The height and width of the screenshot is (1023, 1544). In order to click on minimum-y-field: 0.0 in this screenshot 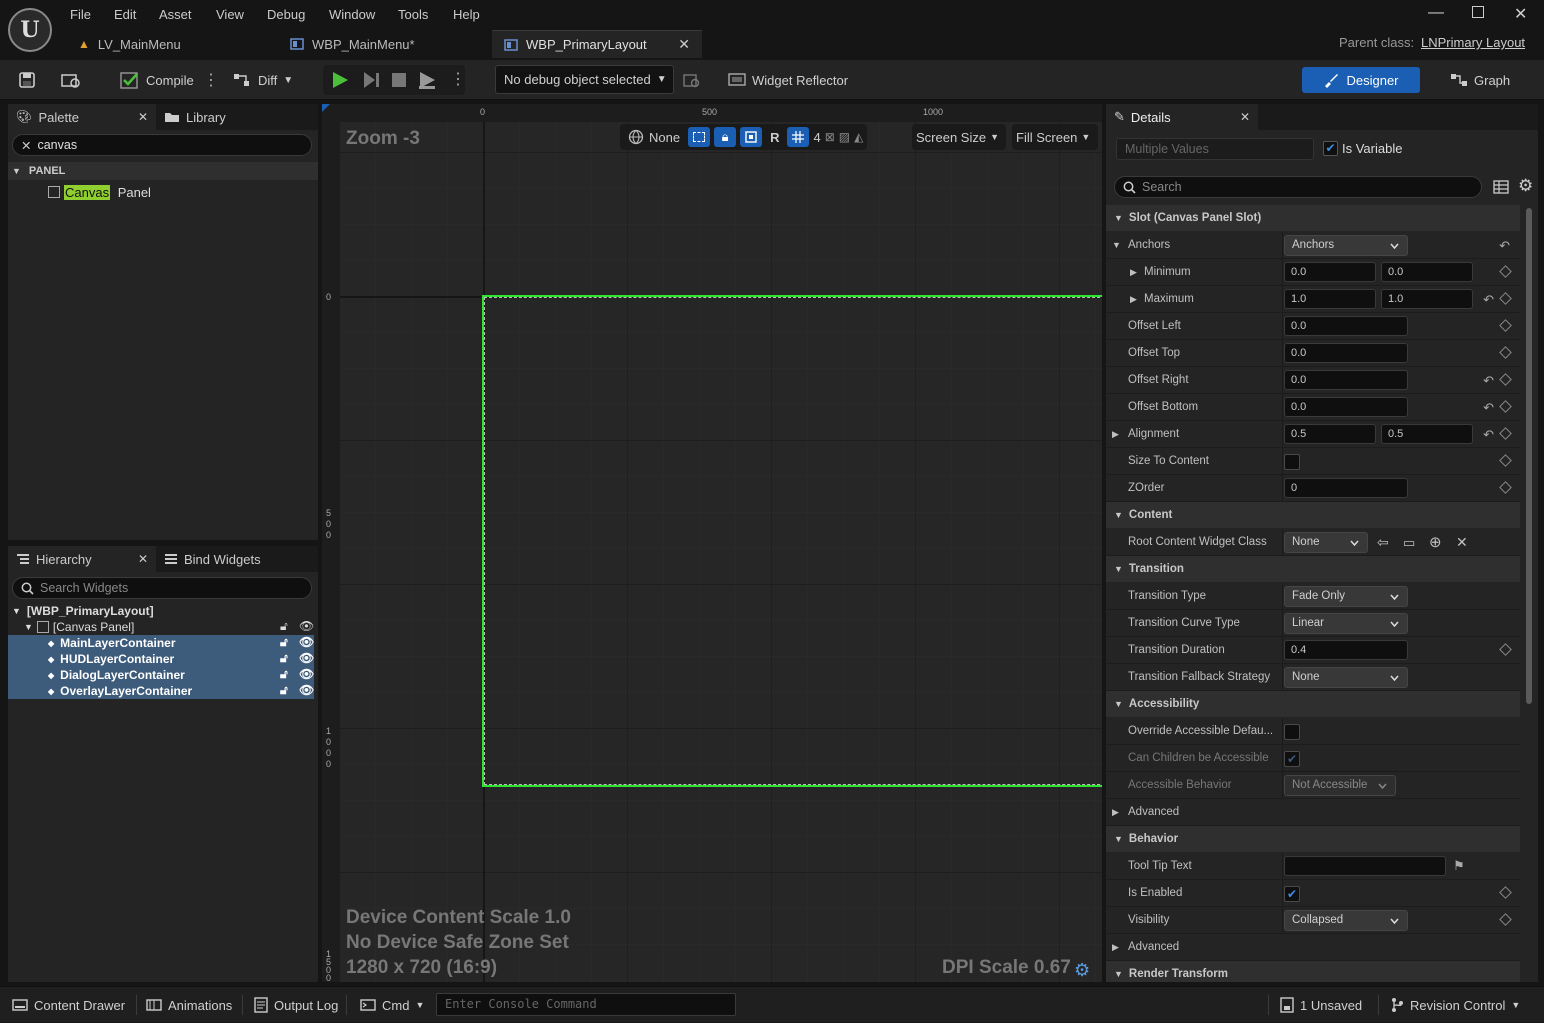, I will do `click(1427, 272)`.